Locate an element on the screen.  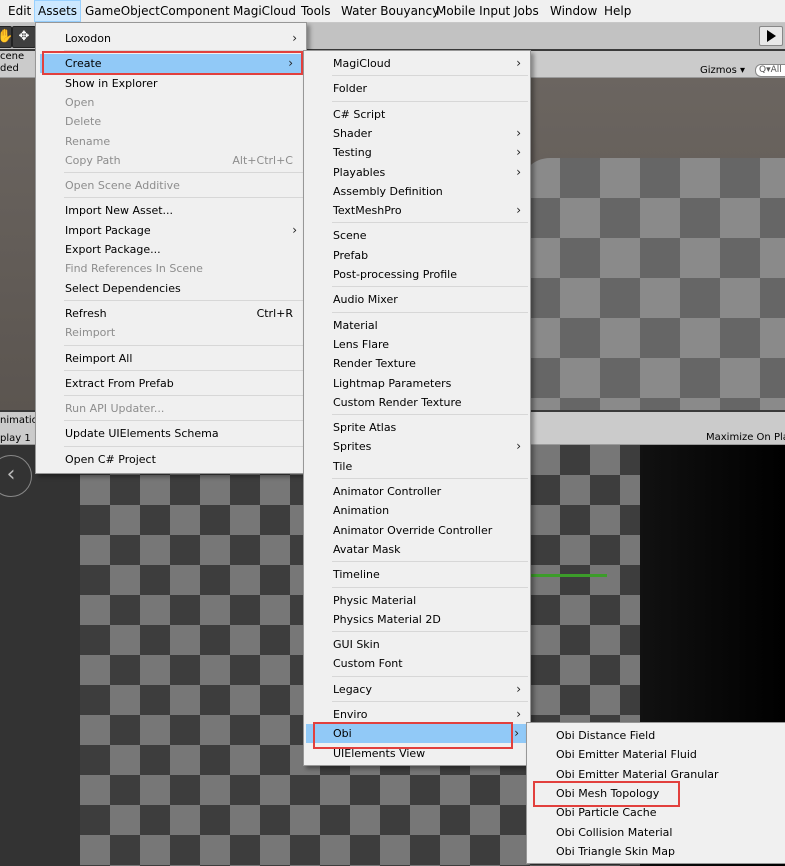
create-menu-item-custom-font: Custom Font is located at coordinates (417, 663).